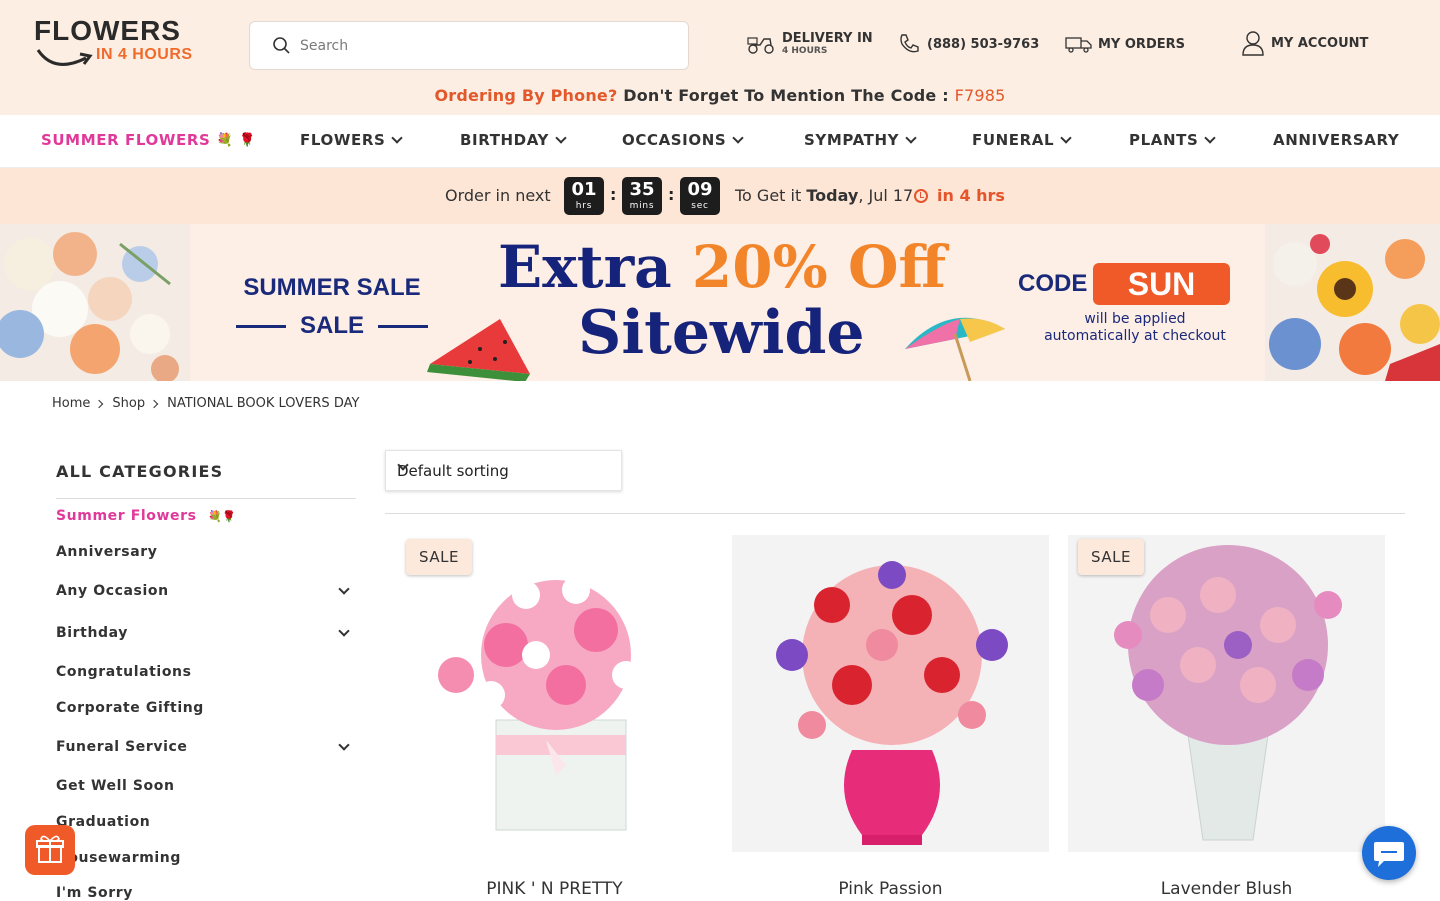 This screenshot has height=901, width=1440. I want to click on logo-text: FLOWERS, so click(107, 30).